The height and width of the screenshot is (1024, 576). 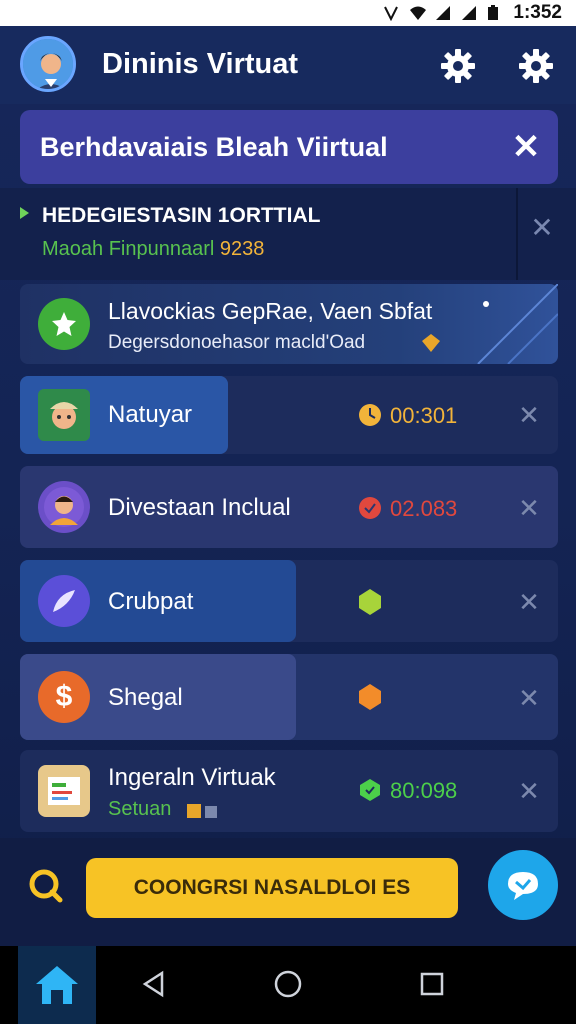 I want to click on hat-avatar-icon, so click(x=64, y=415).